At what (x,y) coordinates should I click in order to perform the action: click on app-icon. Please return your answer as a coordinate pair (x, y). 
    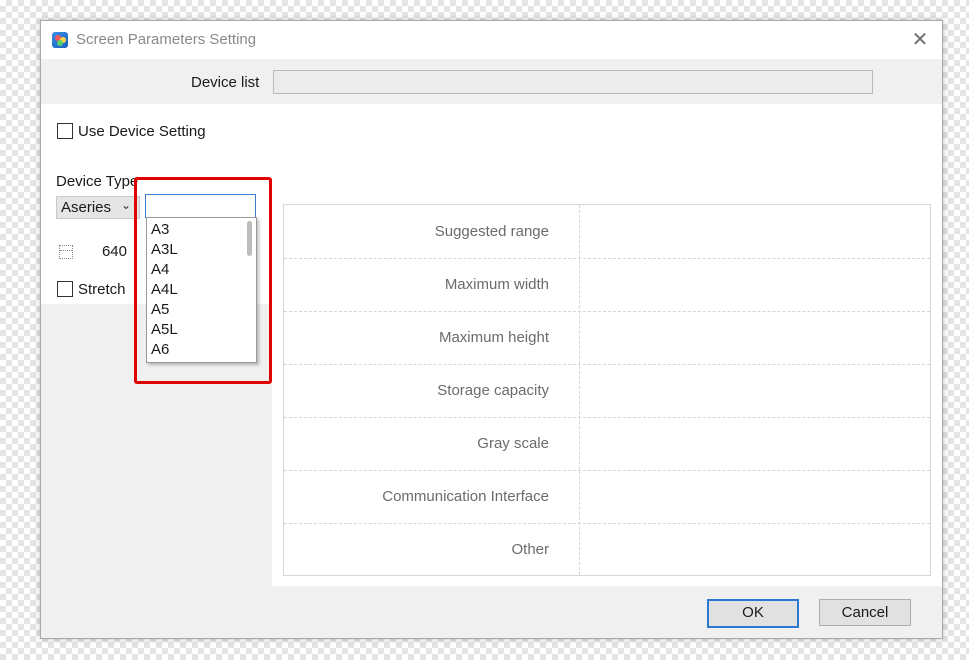
    Looking at the image, I should click on (60, 40).